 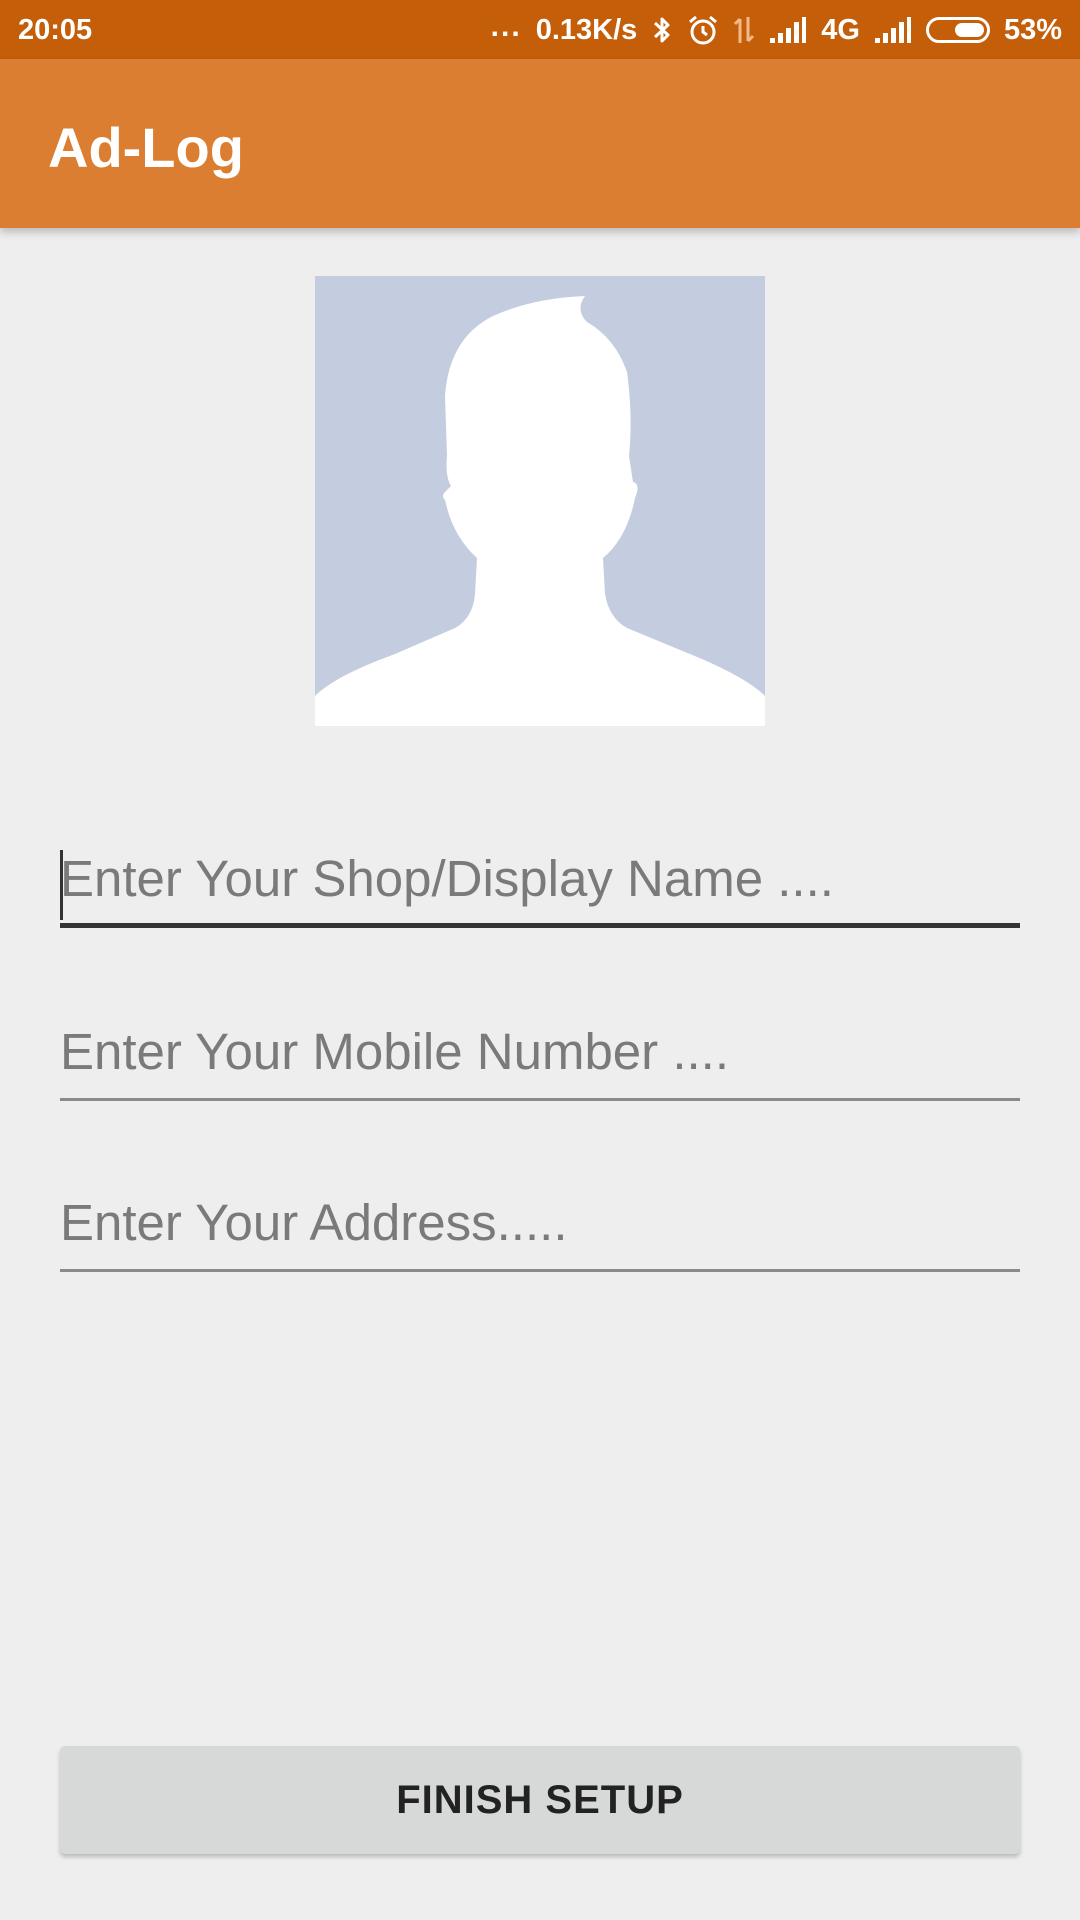 I want to click on data-transfer-icon, so click(x=744, y=30).